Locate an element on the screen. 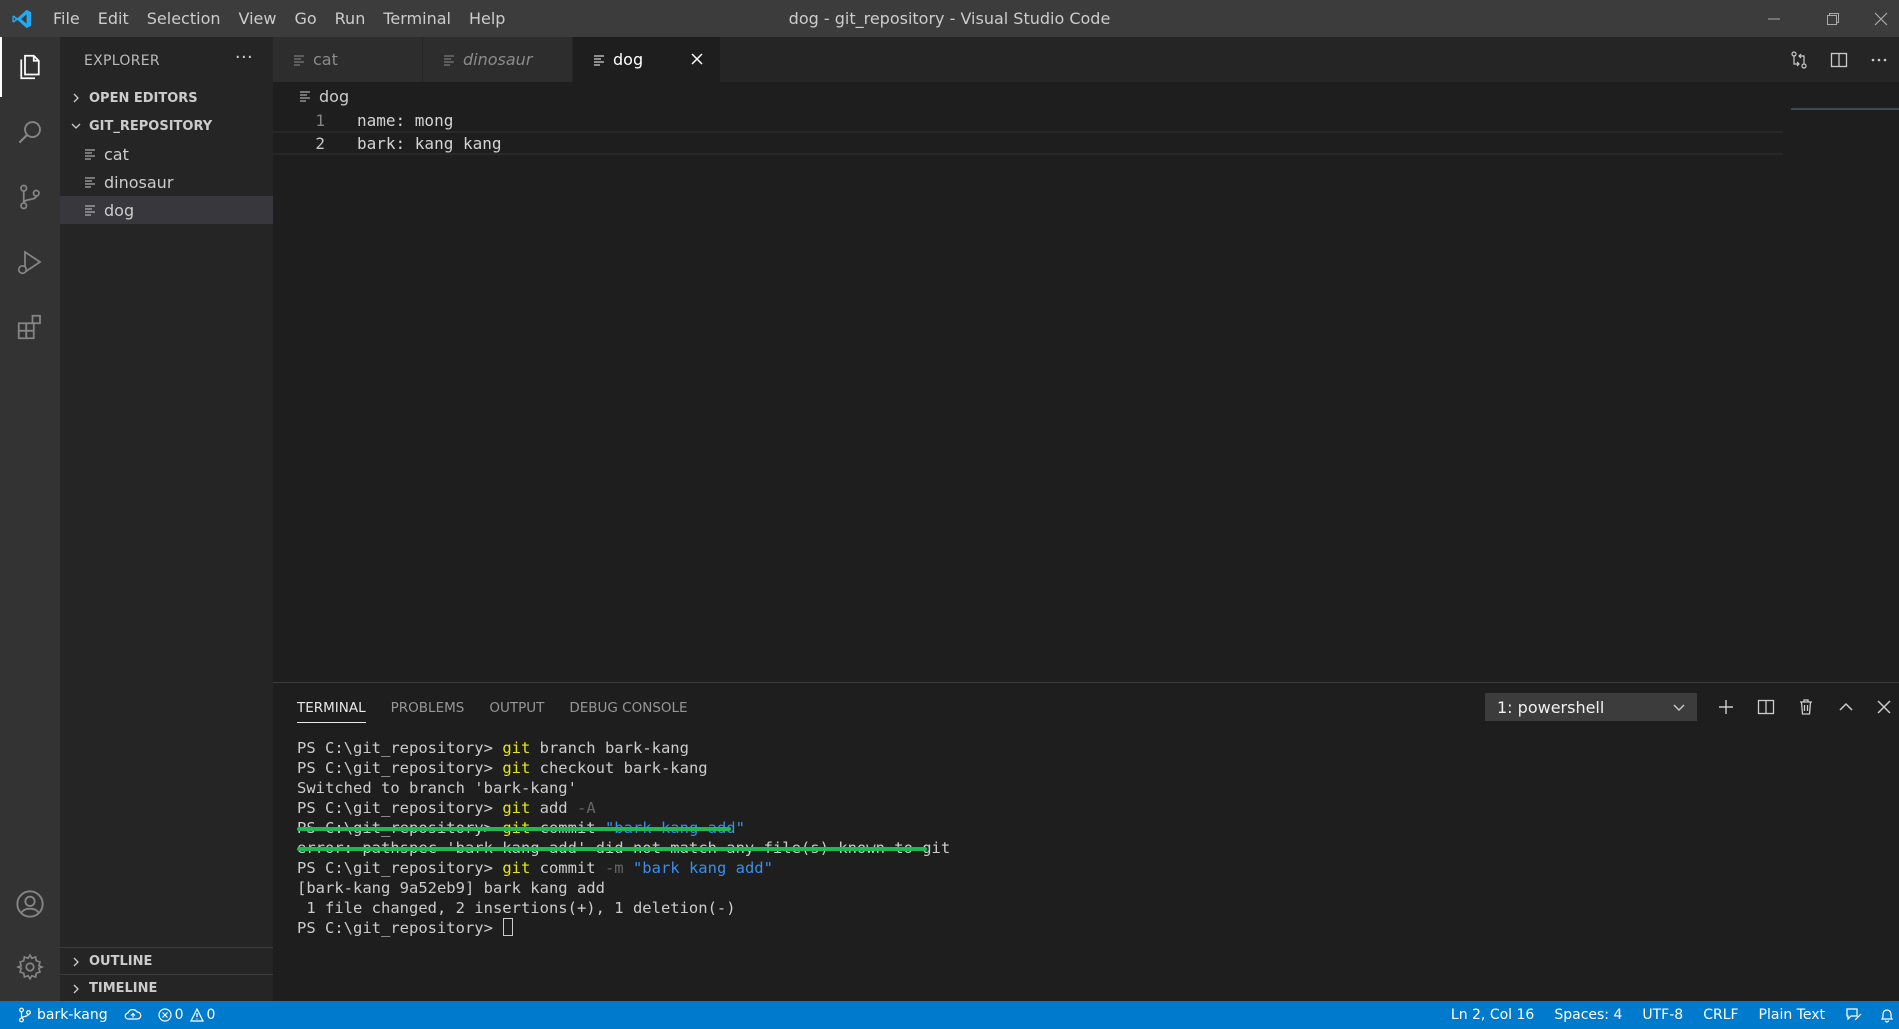  extensions-icon is located at coordinates (30, 327).